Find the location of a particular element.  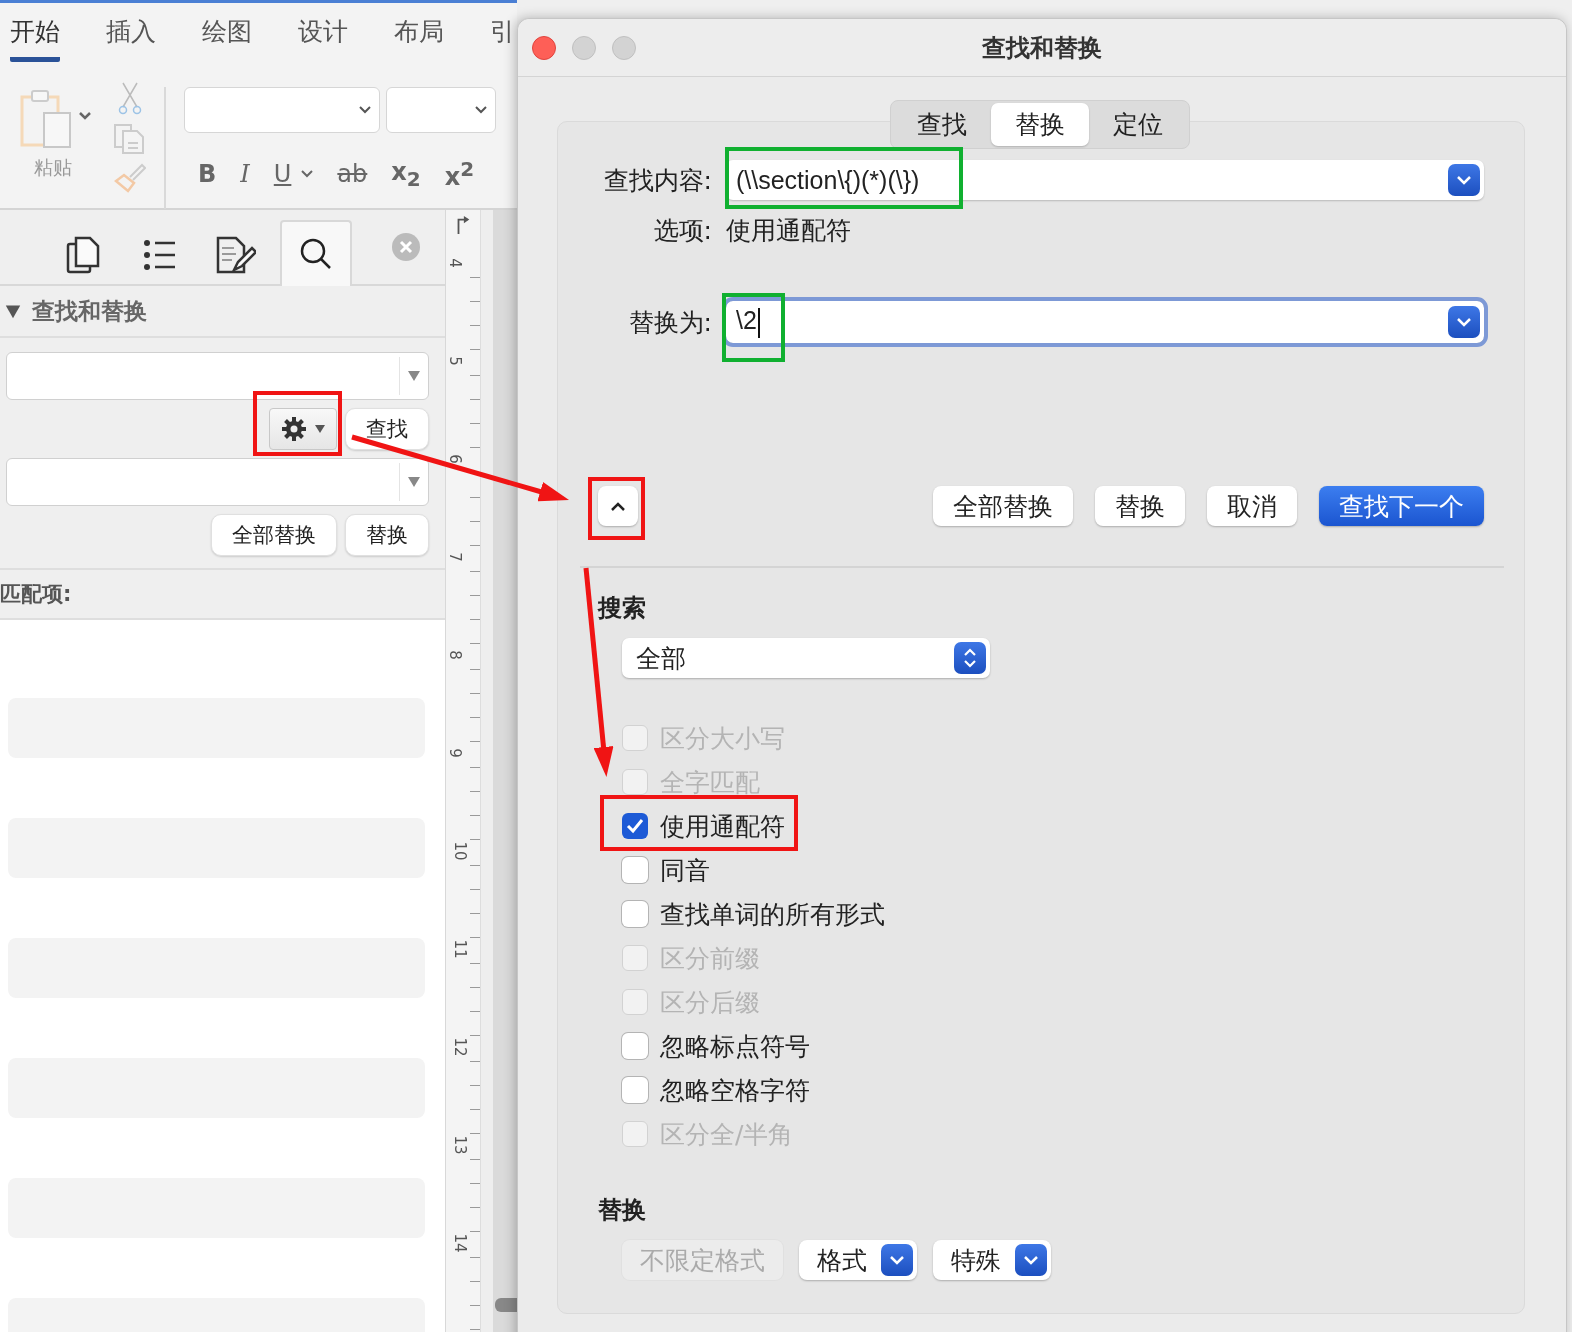

ruler-number: 6 is located at coordinates (454, 459).